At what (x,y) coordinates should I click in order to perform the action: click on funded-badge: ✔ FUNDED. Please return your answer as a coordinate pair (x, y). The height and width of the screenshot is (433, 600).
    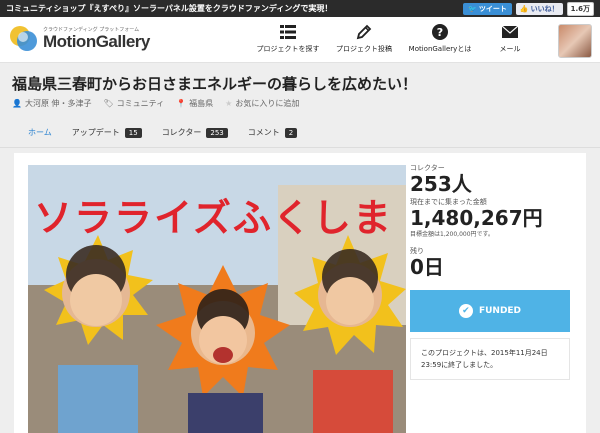
    Looking at the image, I should click on (490, 311).